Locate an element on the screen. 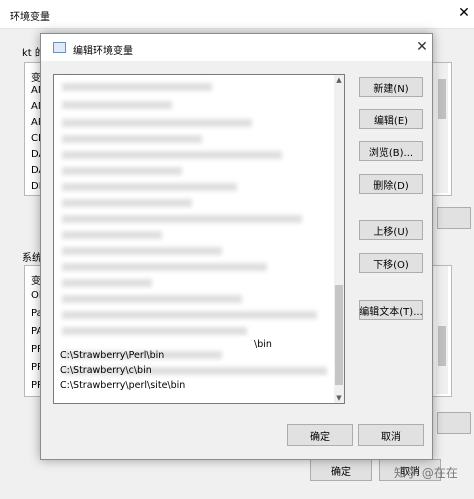 The image size is (474, 499). move-up-button: 上移(U) is located at coordinates (391, 230).